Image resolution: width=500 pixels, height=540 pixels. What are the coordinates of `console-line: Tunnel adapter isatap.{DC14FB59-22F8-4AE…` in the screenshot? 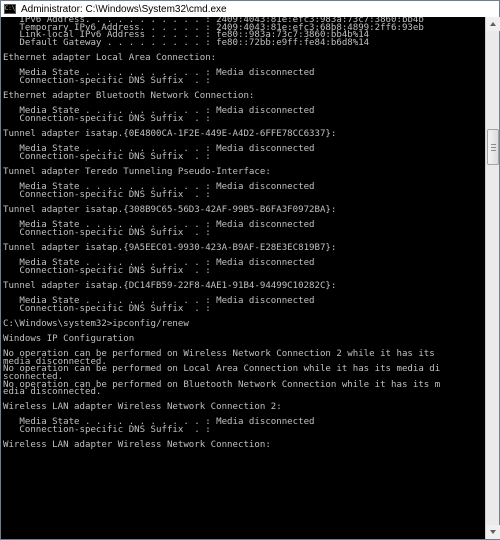 It's located at (170, 285).